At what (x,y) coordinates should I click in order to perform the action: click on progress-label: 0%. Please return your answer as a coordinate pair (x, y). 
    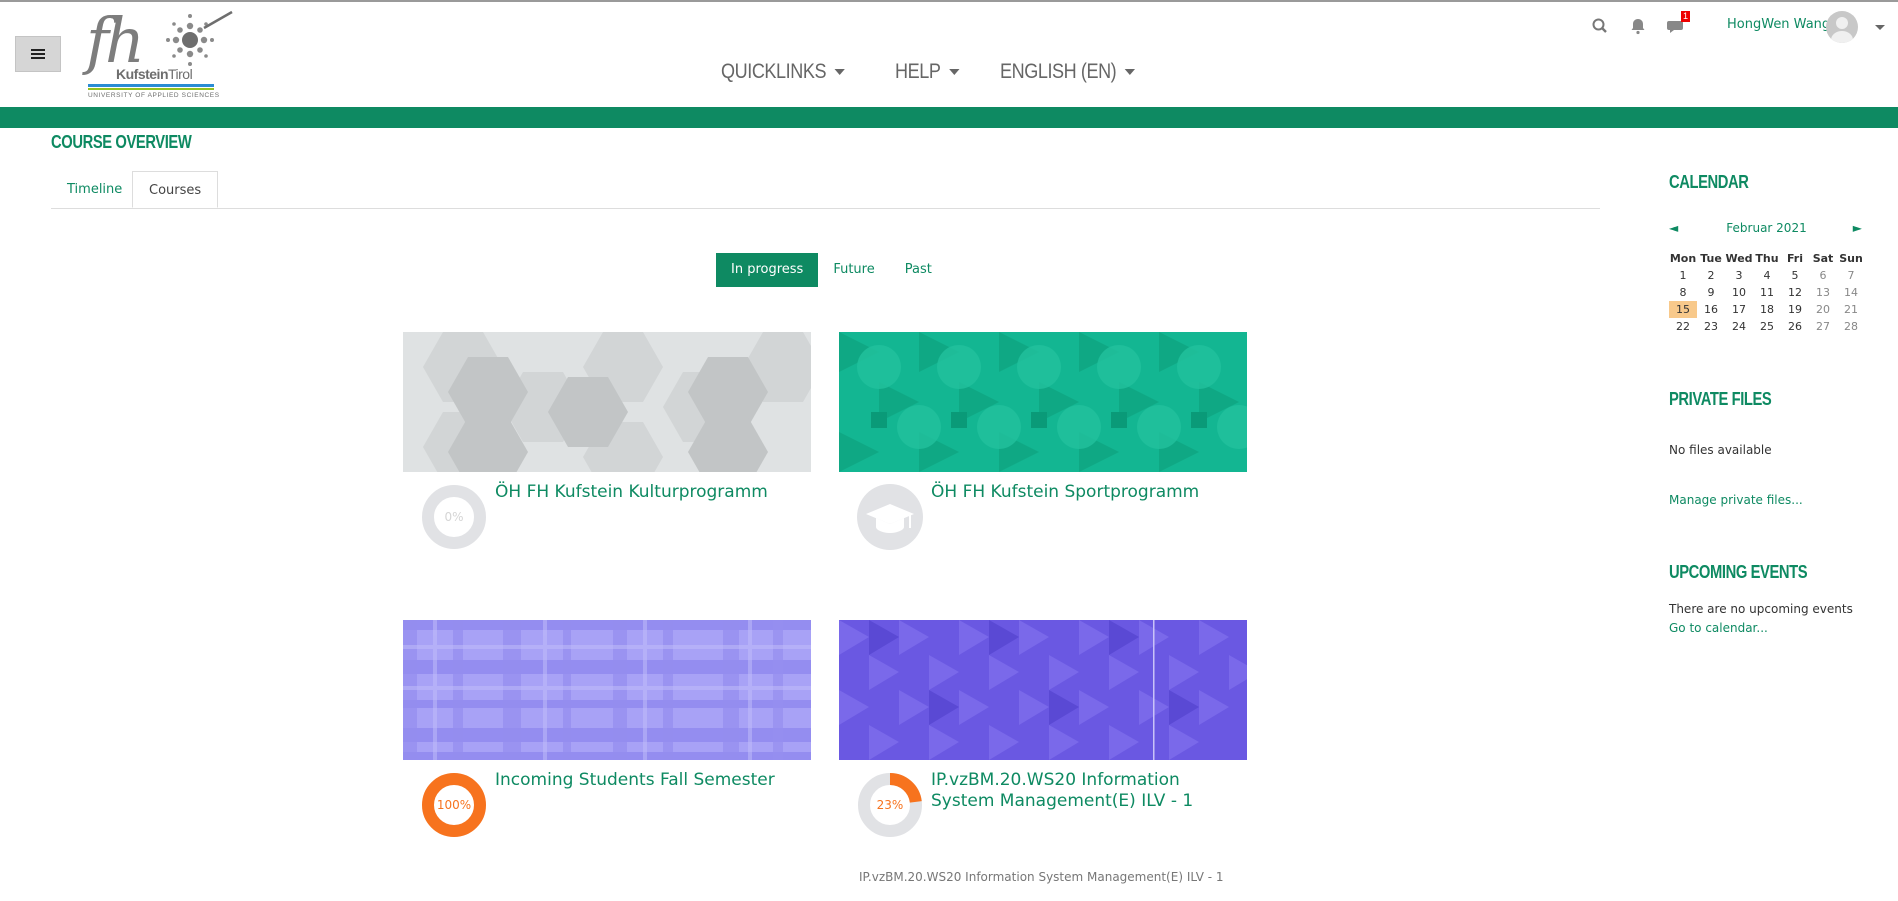
    Looking at the image, I should click on (454, 517).